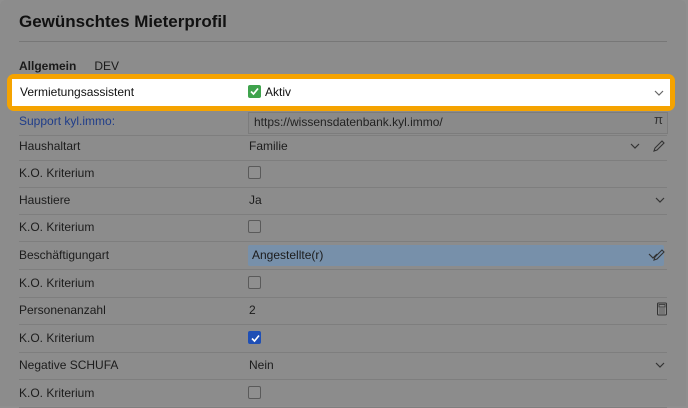 The width and height of the screenshot is (688, 408). I want to click on support-url-value: https://wissensdatenbank.kyl.immo/, so click(348, 122).